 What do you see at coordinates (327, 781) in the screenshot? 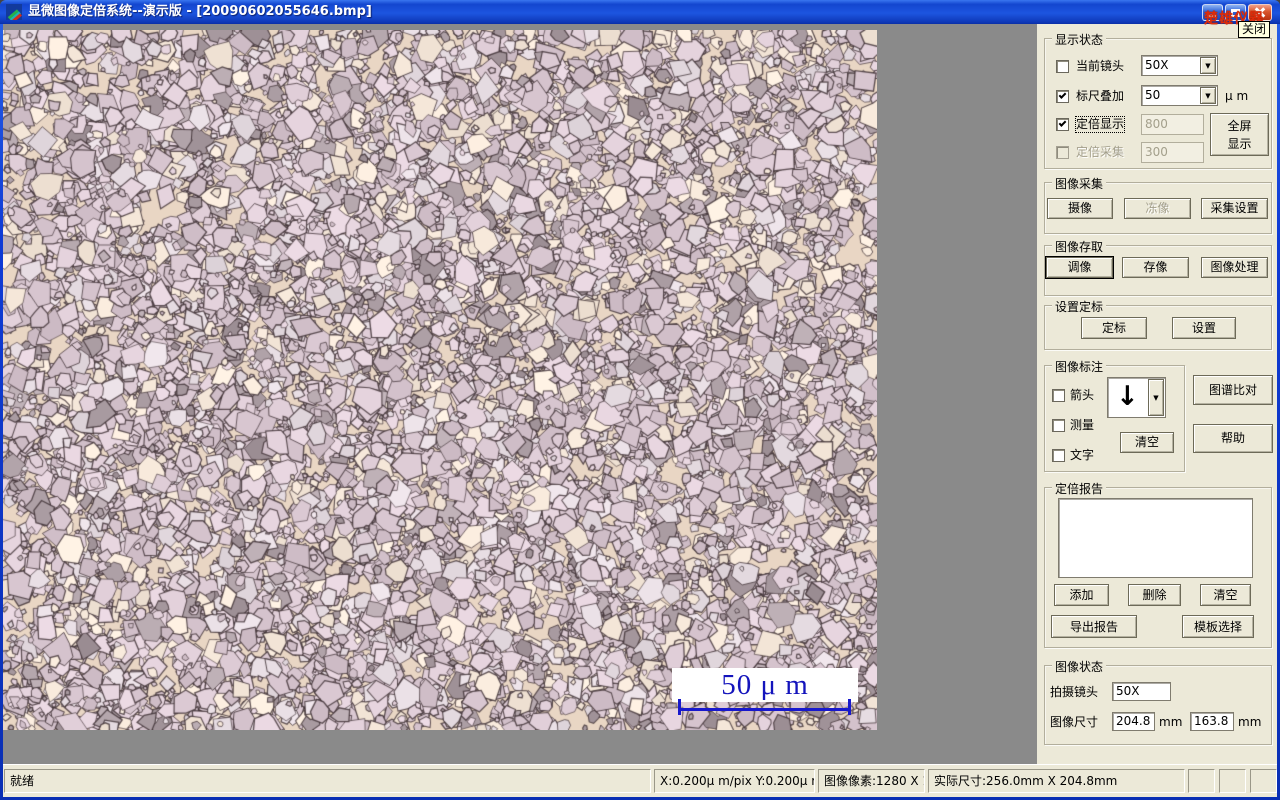
I see `status-ready: 就绪` at bounding box center [327, 781].